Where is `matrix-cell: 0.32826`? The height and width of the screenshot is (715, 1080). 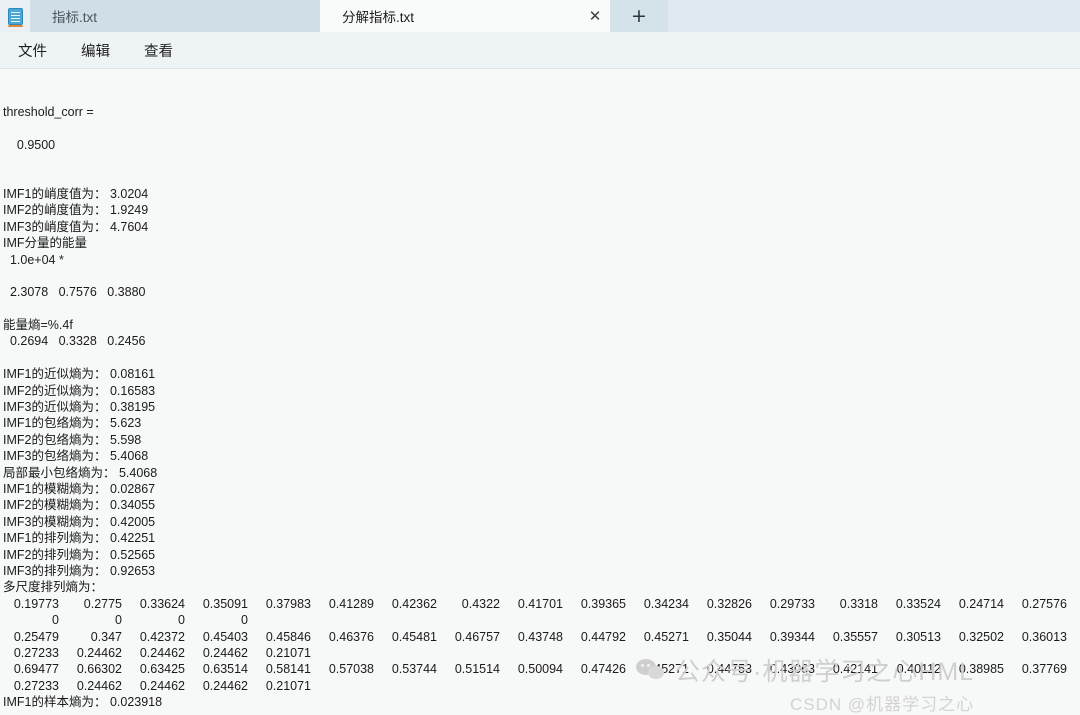
matrix-cell: 0.32826 is located at coordinates (729, 603).